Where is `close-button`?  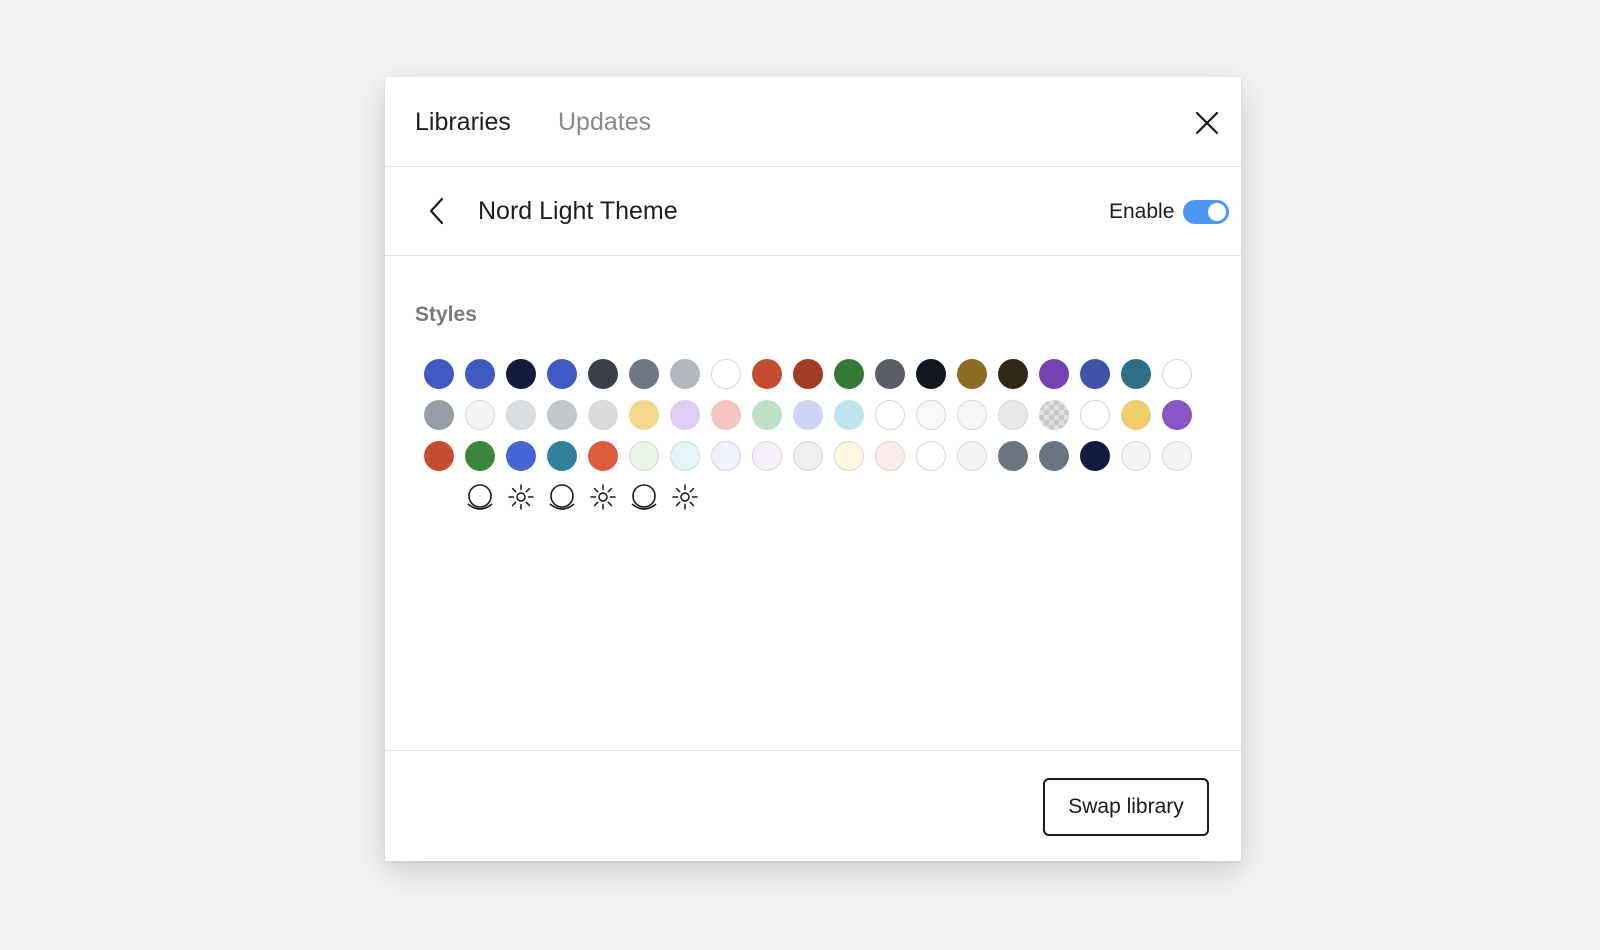 close-button is located at coordinates (1207, 123).